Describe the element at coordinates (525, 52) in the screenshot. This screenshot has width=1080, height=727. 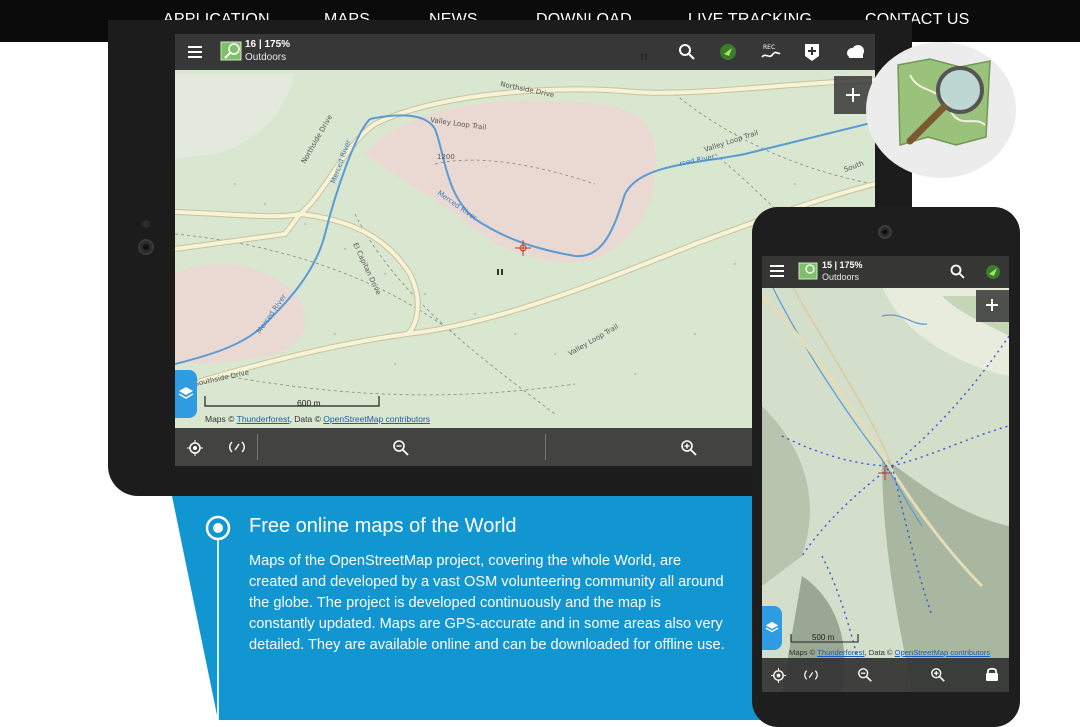
I see `tablet-map-toolbar: 16 | 175% Outdoors REC` at that location.